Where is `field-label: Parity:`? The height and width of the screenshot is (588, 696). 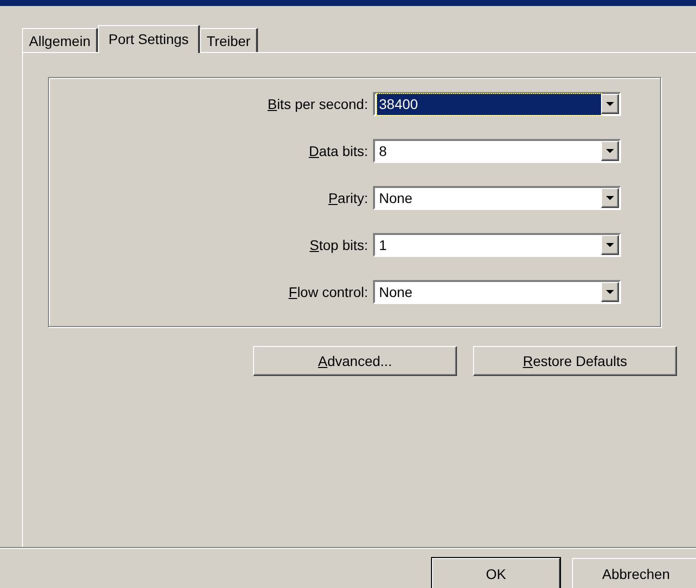 field-label: Parity: is located at coordinates (348, 198).